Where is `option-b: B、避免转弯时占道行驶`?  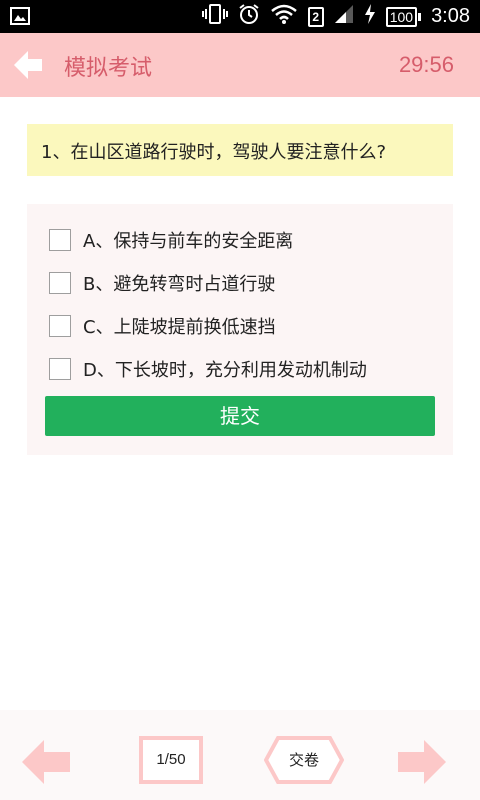 option-b: B、避免转弯时占道行驶 is located at coordinates (162, 283).